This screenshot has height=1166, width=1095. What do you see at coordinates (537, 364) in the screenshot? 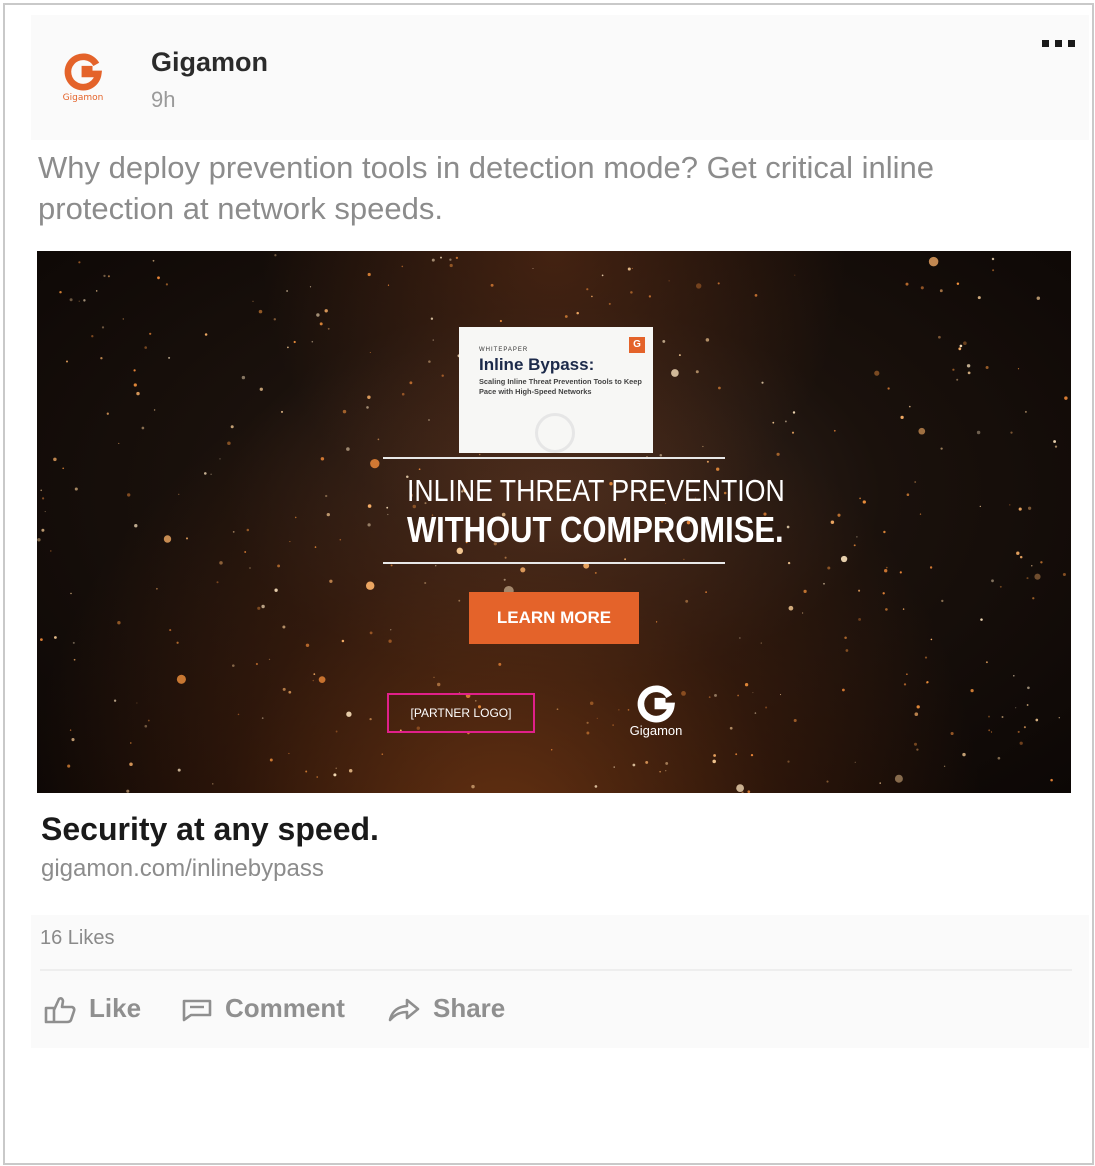
I see `whitepaper-title: Inline Bypass:` at bounding box center [537, 364].